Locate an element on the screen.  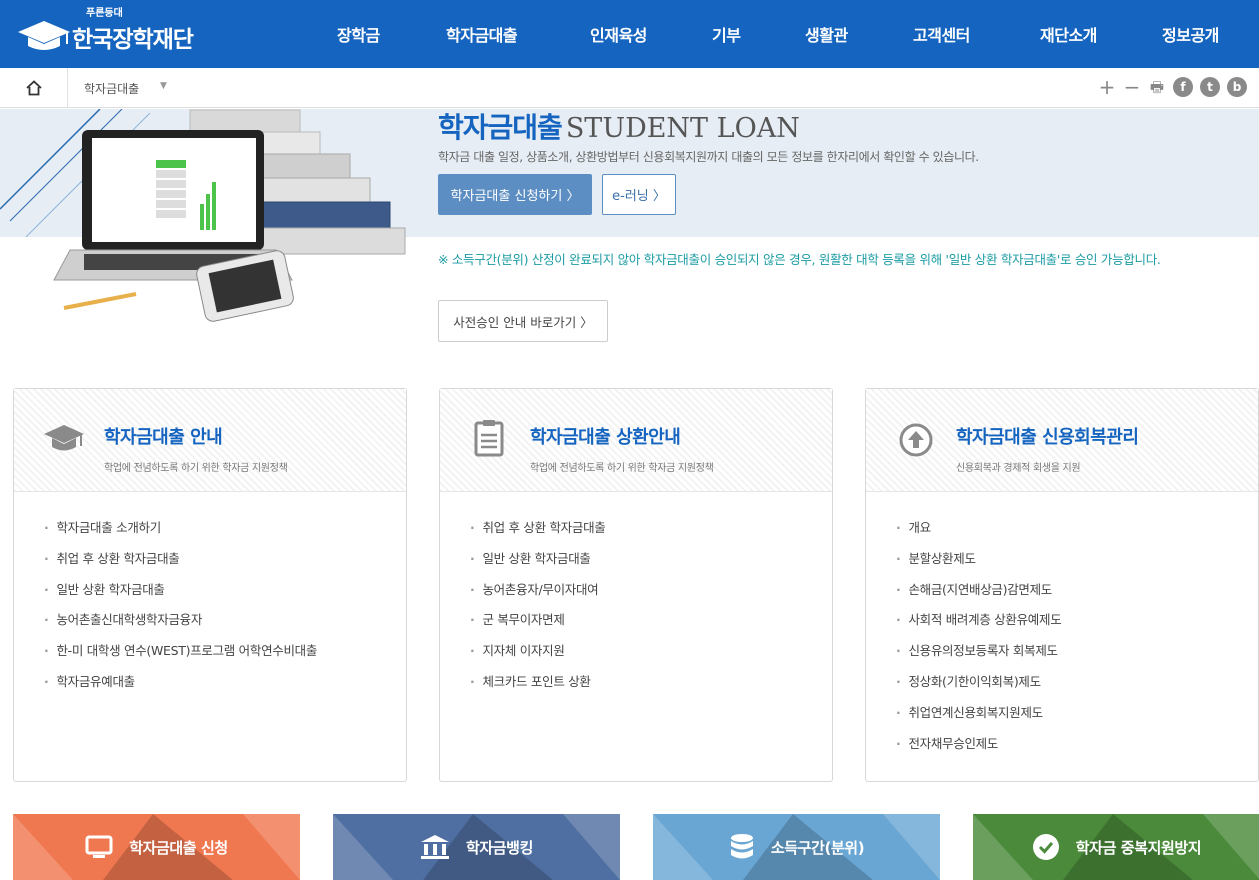
card-header: 학자금대출 신용회복관리 신용회복과 경제적 회생을 지원 is located at coordinates (1062, 440).